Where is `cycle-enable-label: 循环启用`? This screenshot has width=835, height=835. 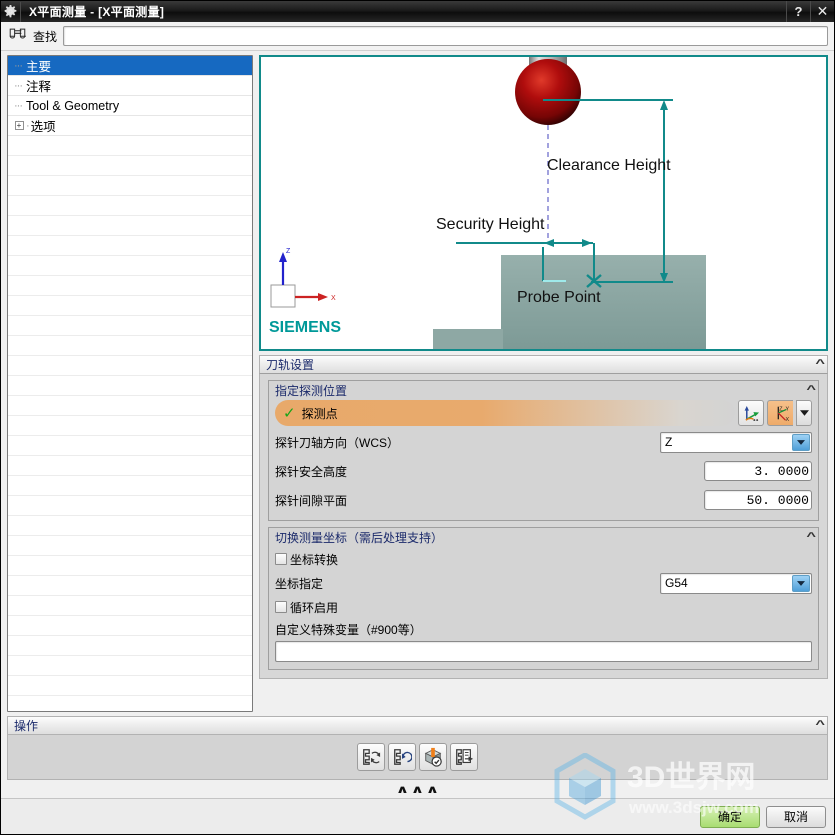 cycle-enable-label: 循环启用 is located at coordinates (314, 607).